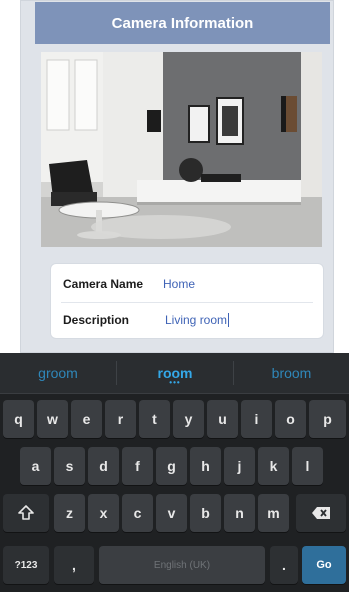 This screenshot has width=349, height=592. Describe the element at coordinates (284, 565) in the screenshot. I see `period-key: .` at that location.